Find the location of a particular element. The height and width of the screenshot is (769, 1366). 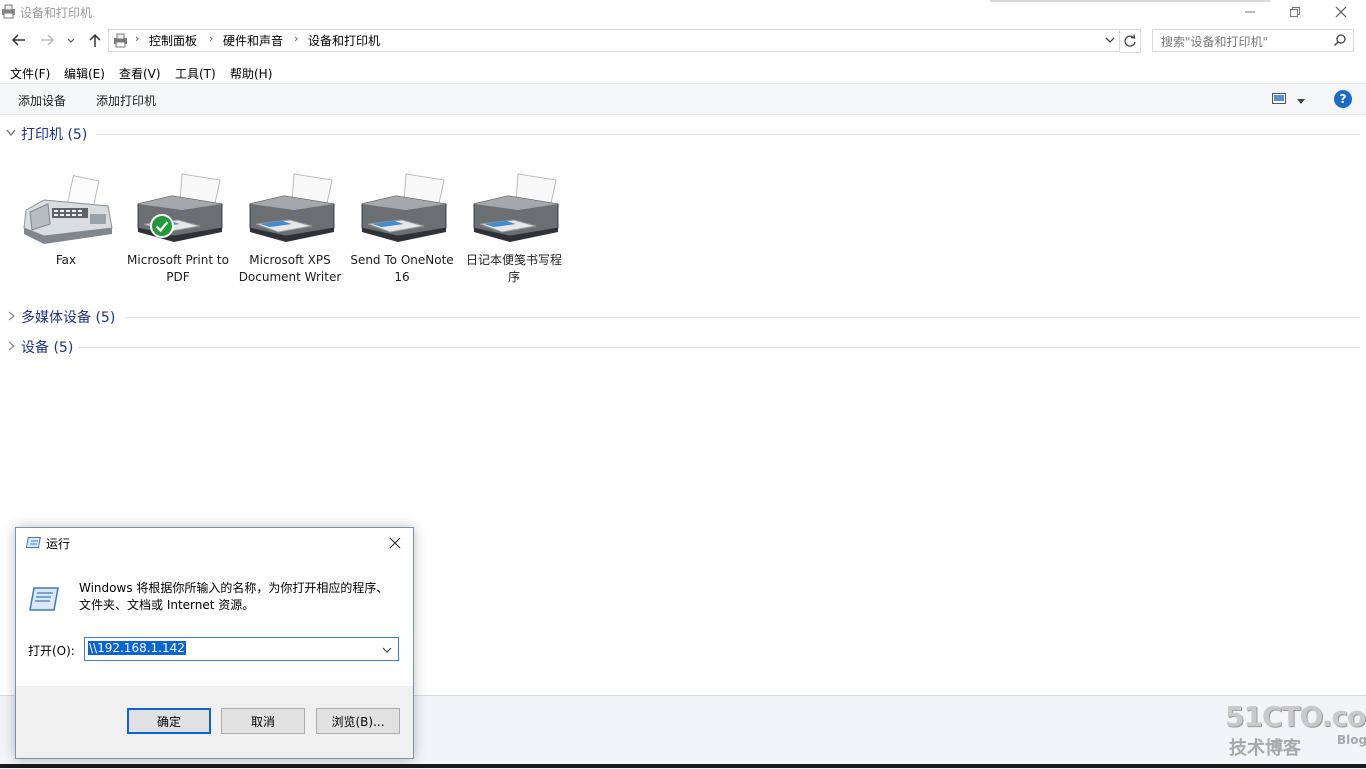

restore-button is located at coordinates (1295, 12).